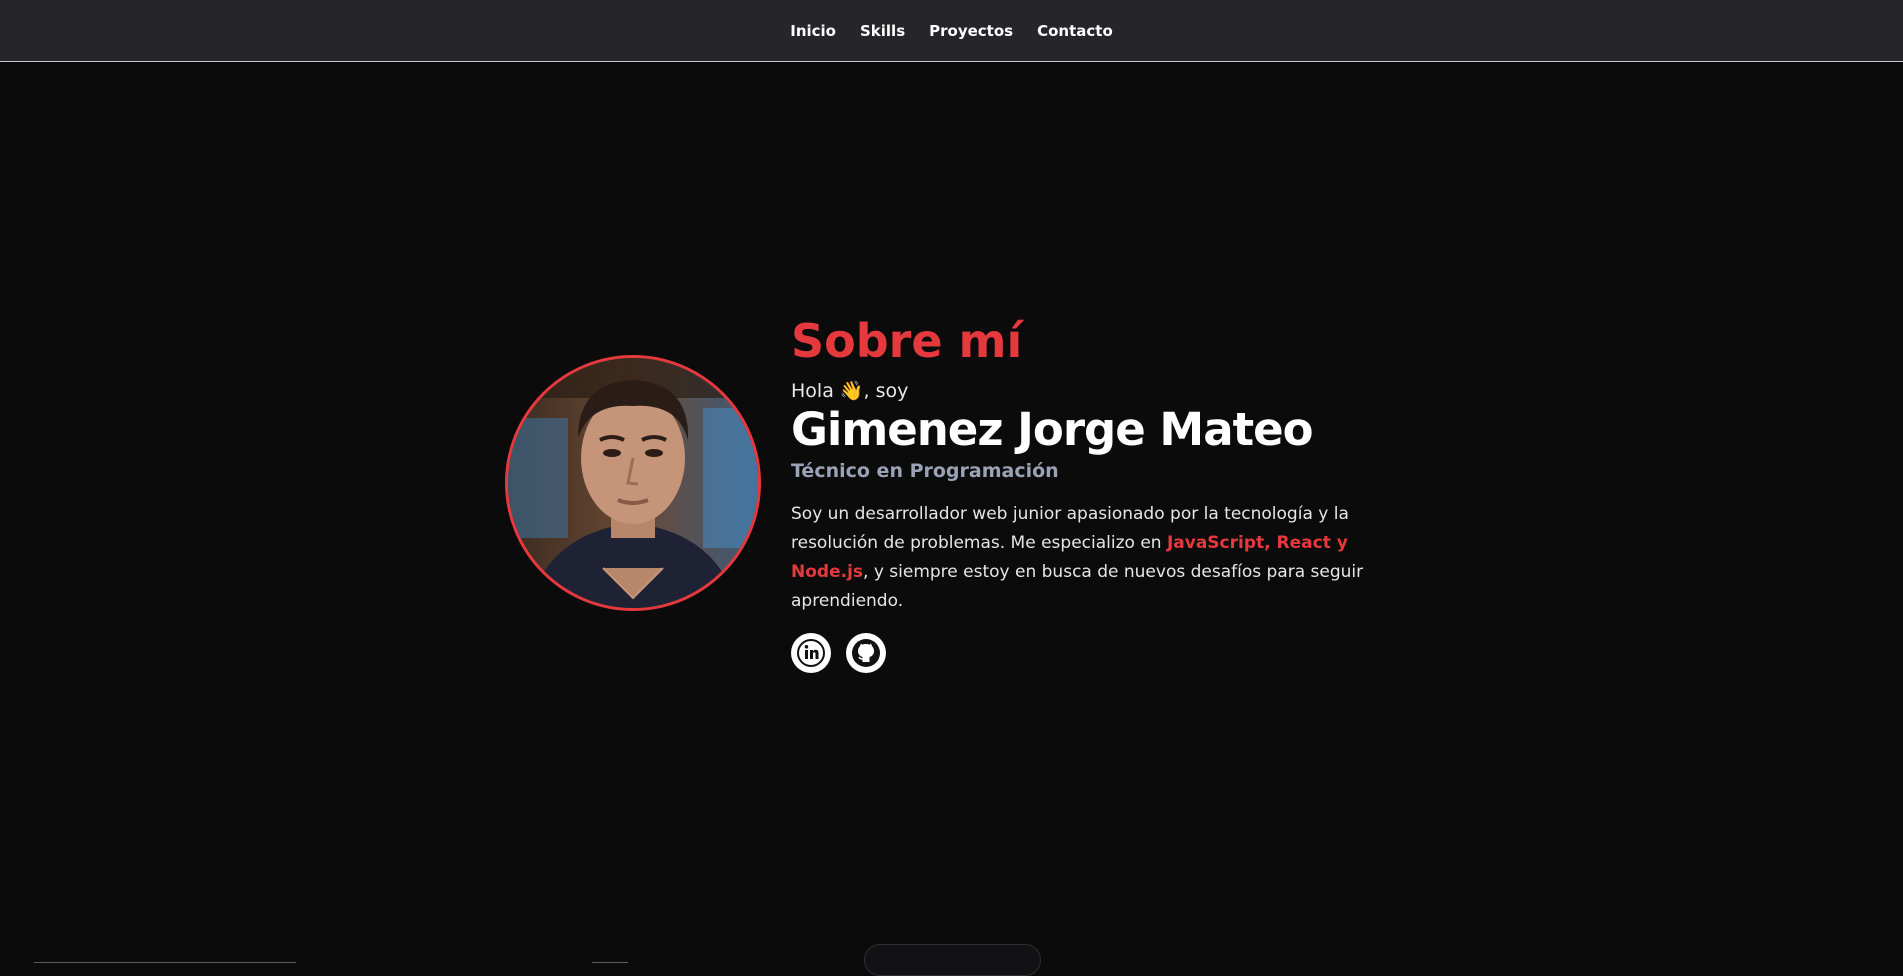 The height and width of the screenshot is (976, 1903). What do you see at coordinates (925, 471) in the screenshot?
I see `job-title: Técnico en Programación` at bounding box center [925, 471].